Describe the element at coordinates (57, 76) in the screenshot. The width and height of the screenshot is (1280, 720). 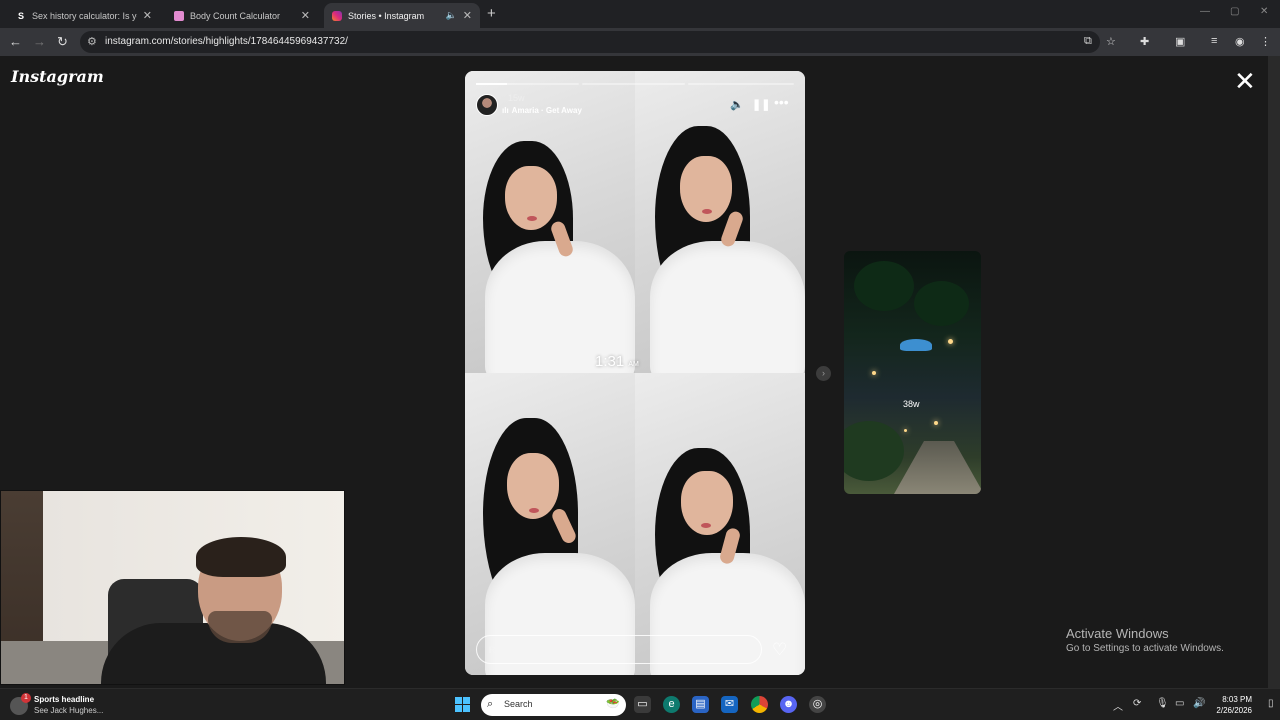
I see `instagram-logo: Instagram` at that location.